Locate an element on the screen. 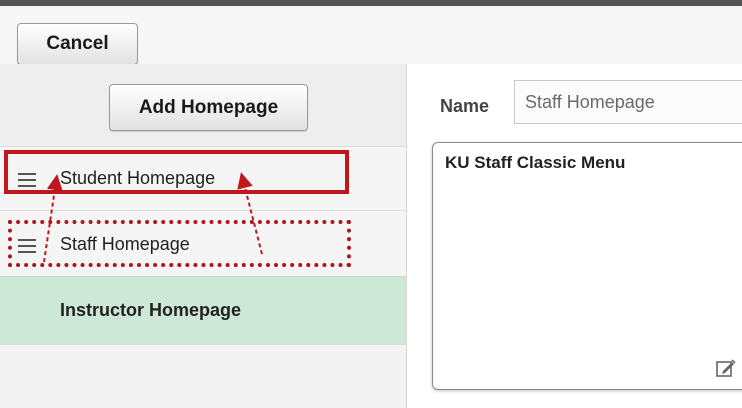  highlight-box-dotted is located at coordinates (179, 243).